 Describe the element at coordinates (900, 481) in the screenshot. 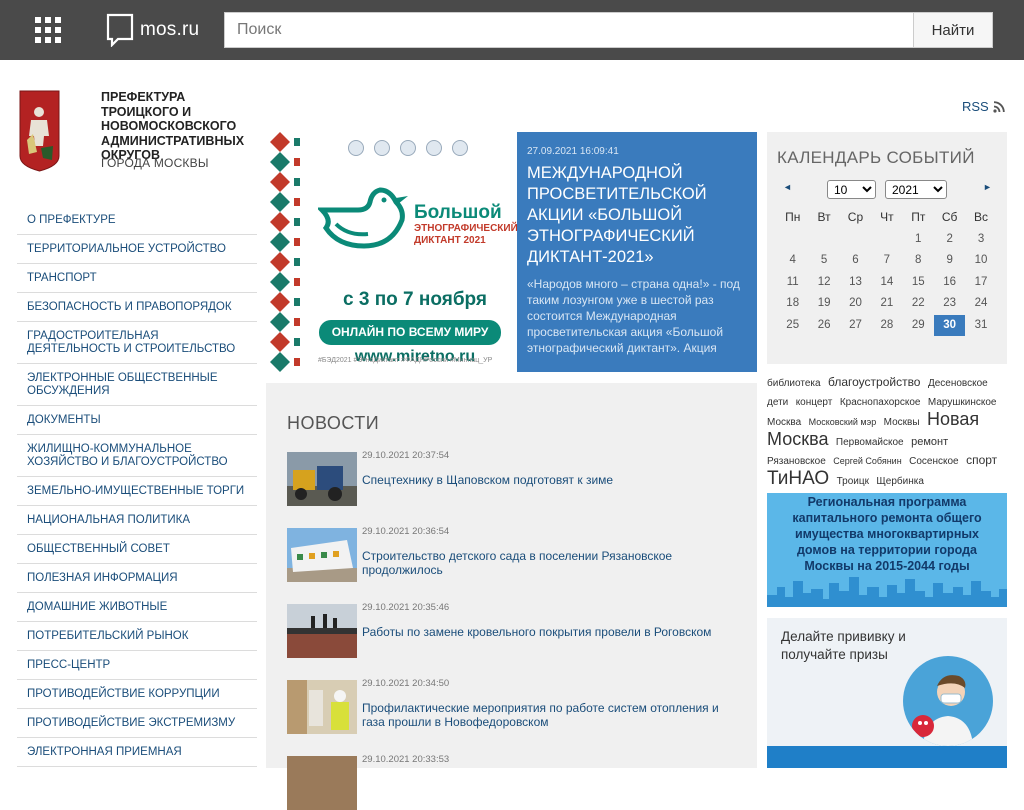

I see `tag-link: Щербинка` at that location.